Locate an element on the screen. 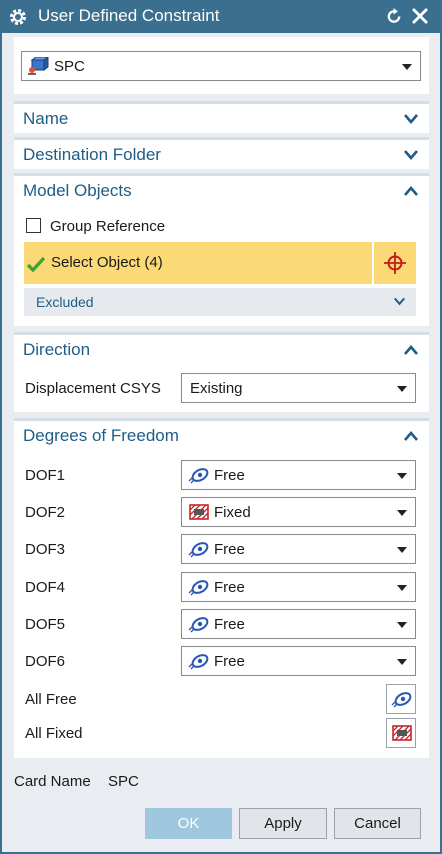  section-direction: Direction is located at coordinates (221, 348).